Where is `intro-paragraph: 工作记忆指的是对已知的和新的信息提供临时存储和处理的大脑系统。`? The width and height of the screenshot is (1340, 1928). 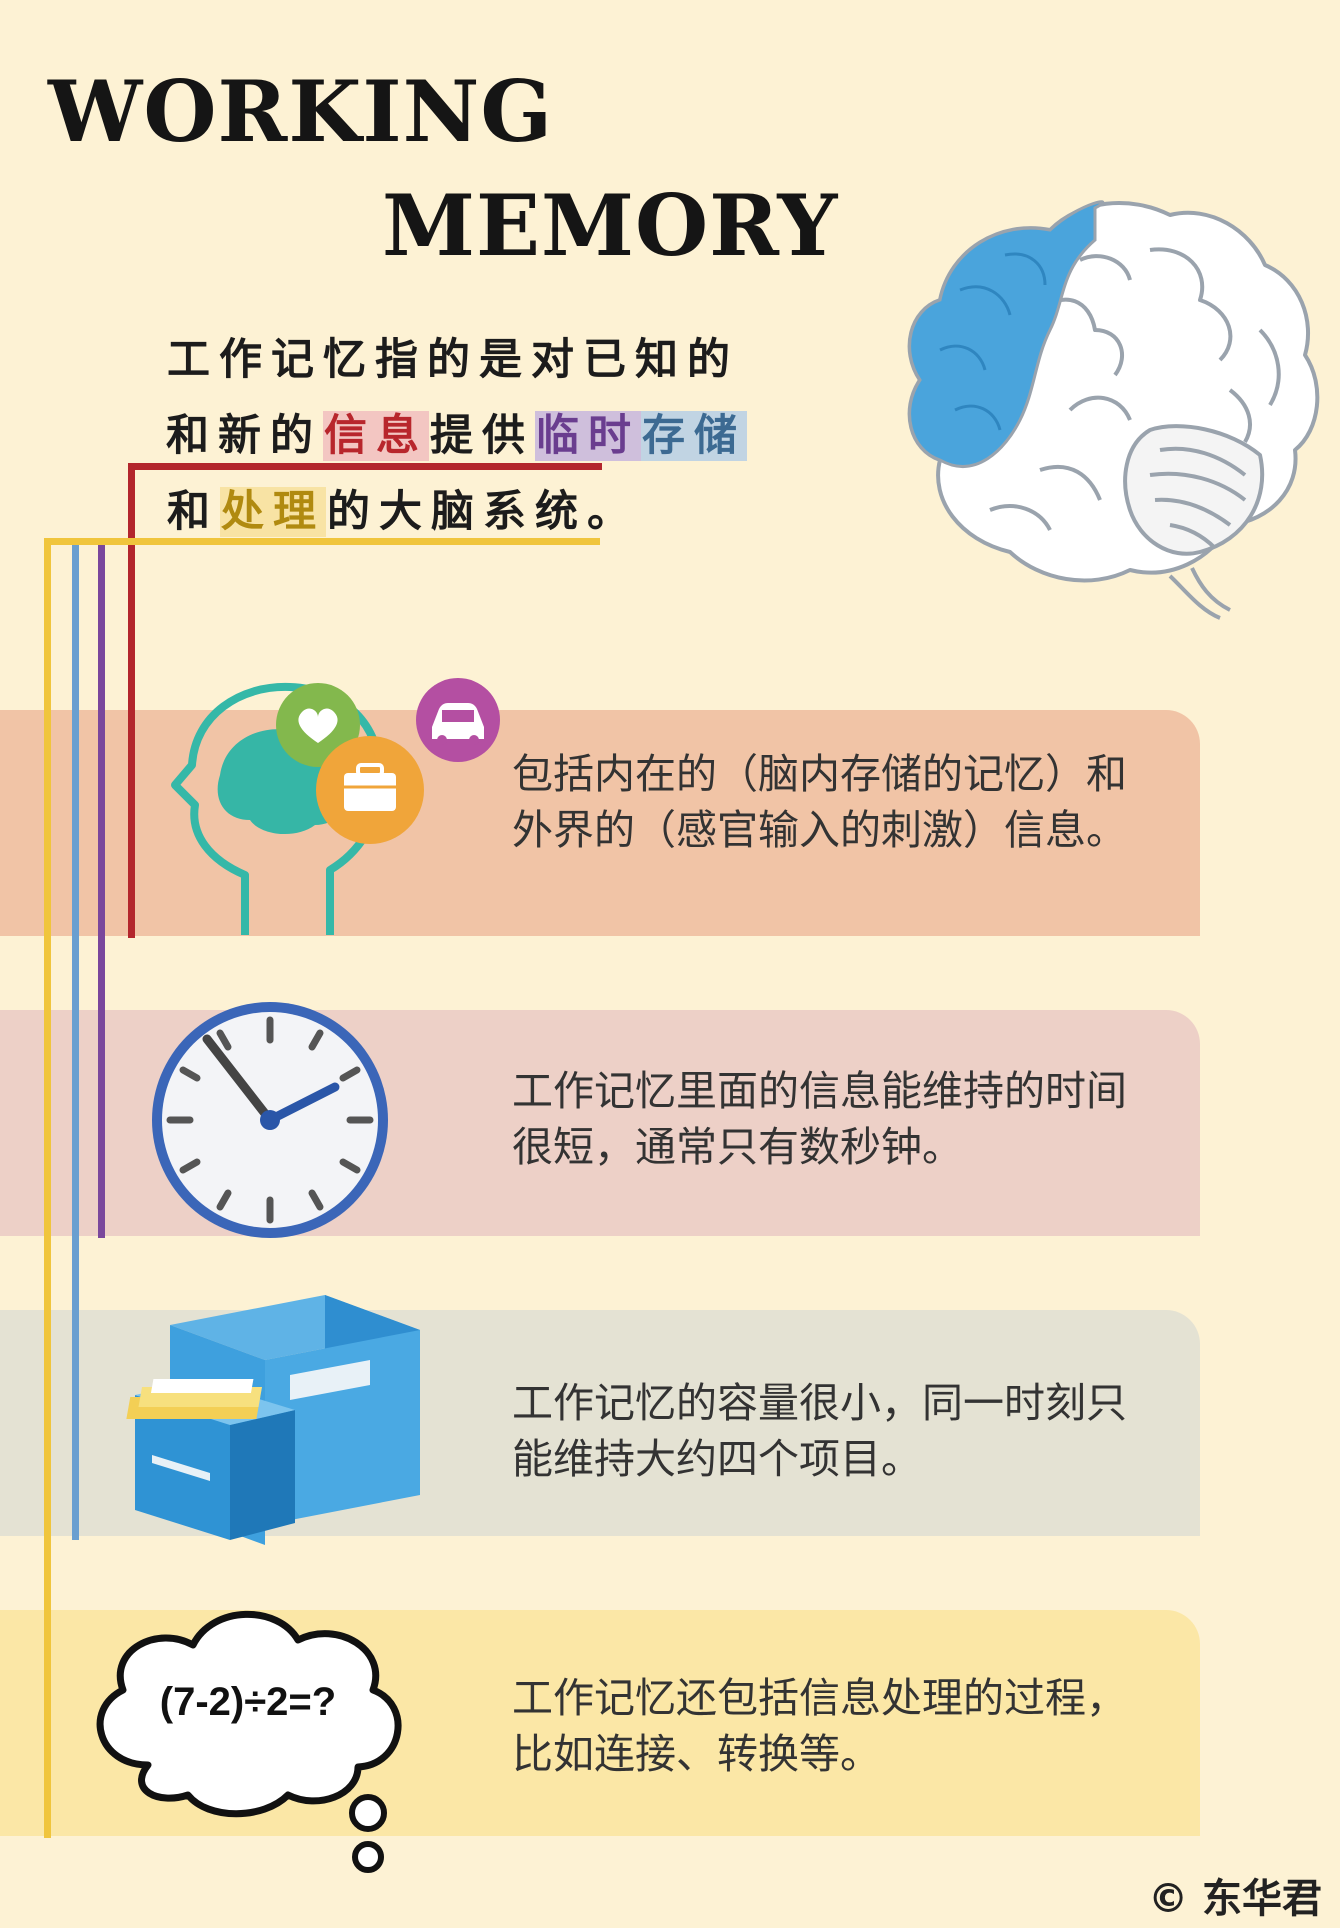
intro-paragraph: 工作记忆指的是对已知的和新的信息提供临时存储和处理的大脑系统。 is located at coordinates (466, 436).